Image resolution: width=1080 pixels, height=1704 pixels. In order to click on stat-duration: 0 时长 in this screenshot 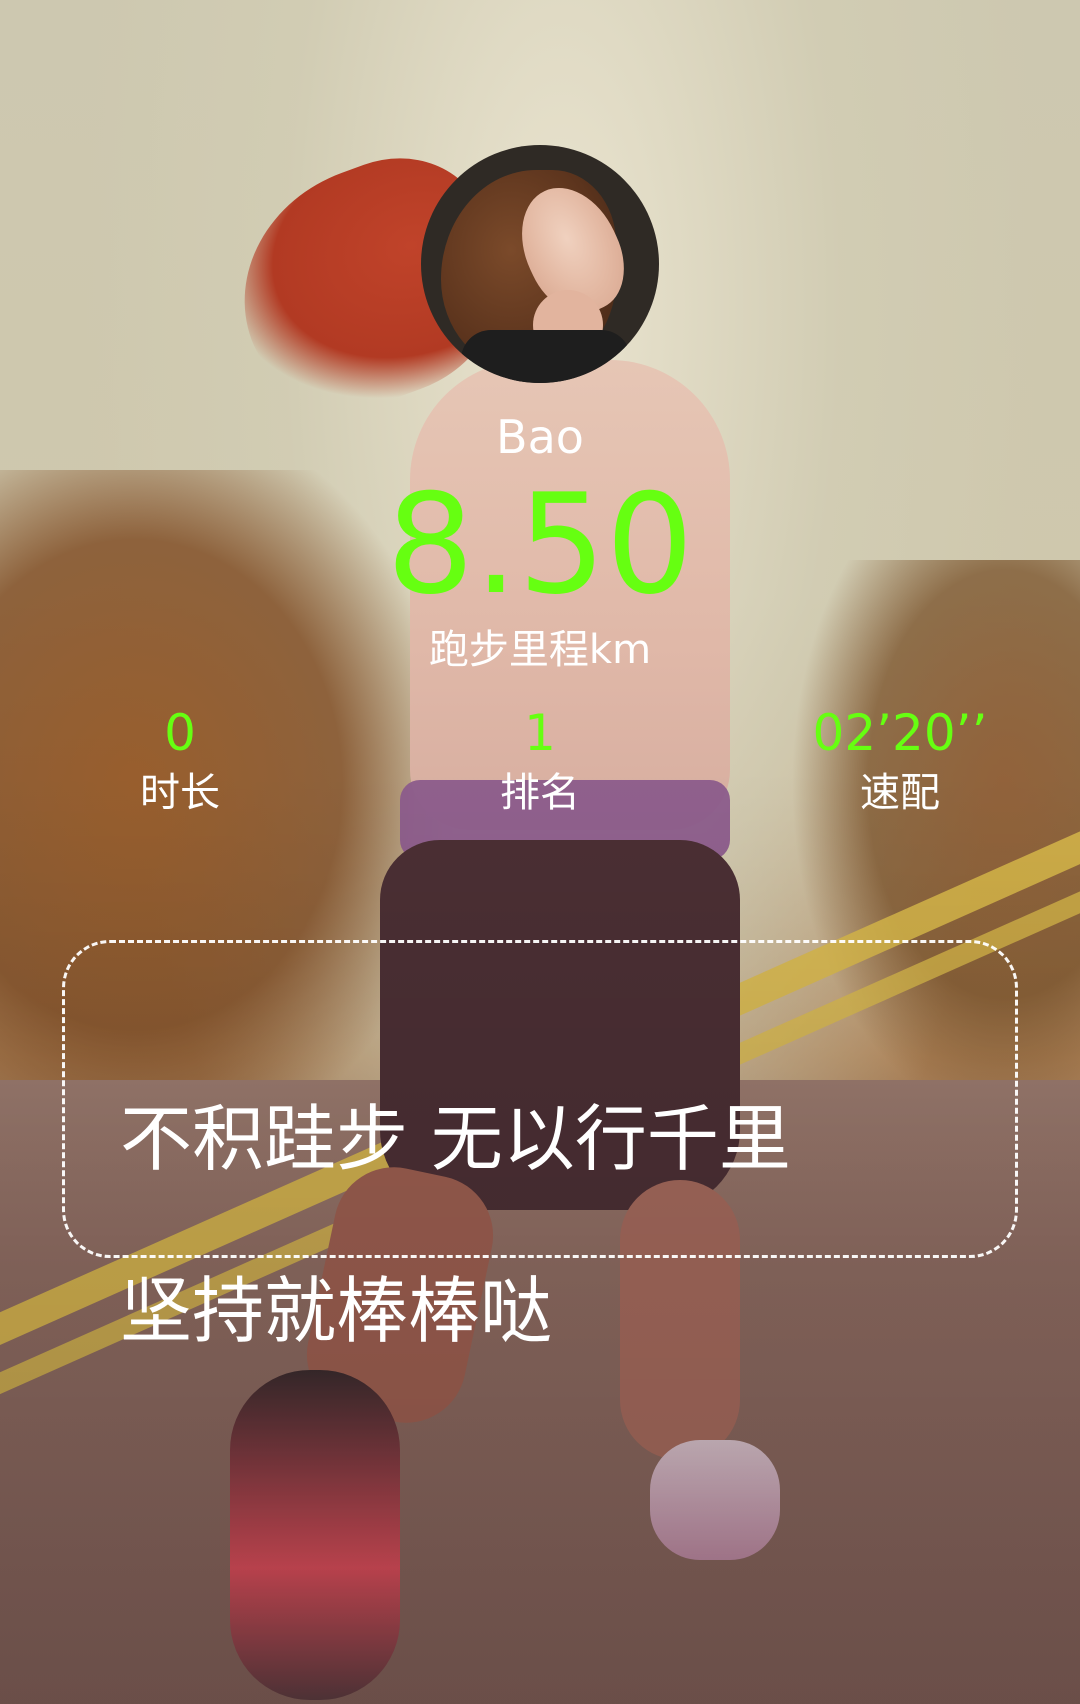, I will do `click(180, 763)`.